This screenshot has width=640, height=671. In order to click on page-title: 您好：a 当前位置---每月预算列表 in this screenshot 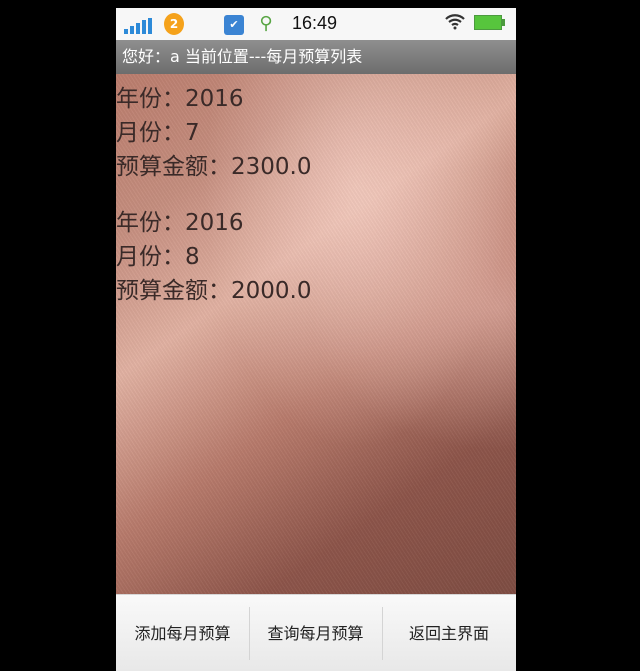, I will do `click(242, 56)`.